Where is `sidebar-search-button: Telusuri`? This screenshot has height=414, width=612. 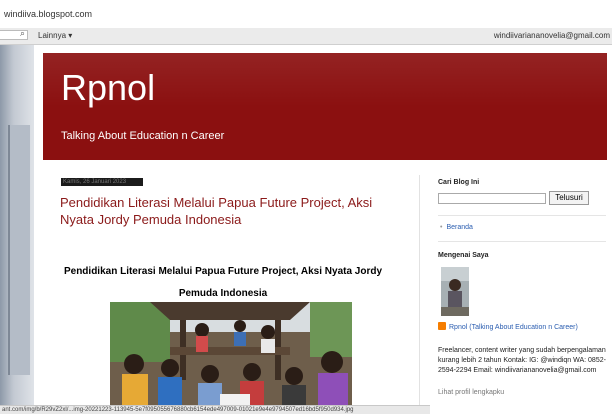 sidebar-search-button: Telusuri is located at coordinates (569, 198).